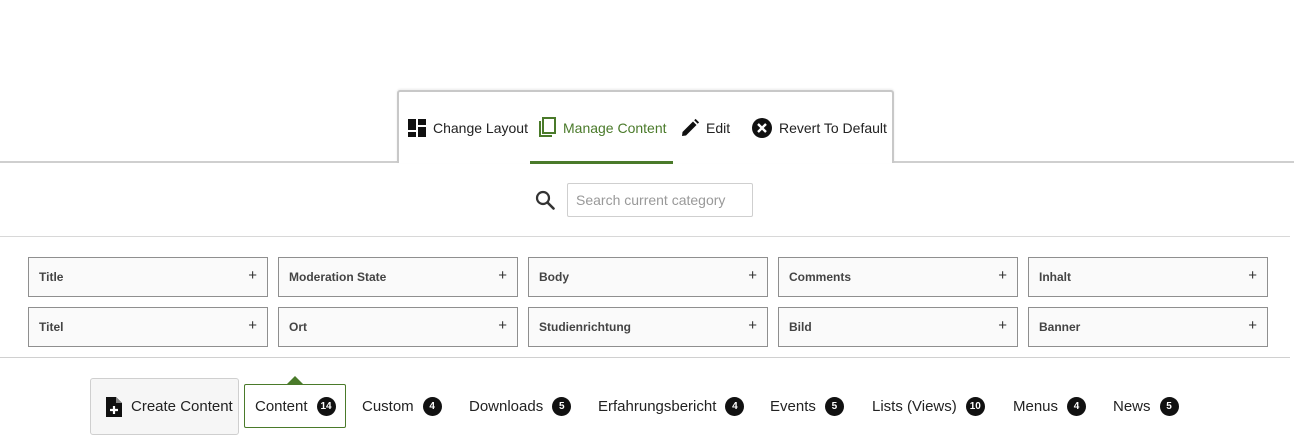 Image resolution: width=1294 pixels, height=445 pixels. Describe the element at coordinates (615, 127) in the screenshot. I see `manage-content-label: Manage Content` at that location.